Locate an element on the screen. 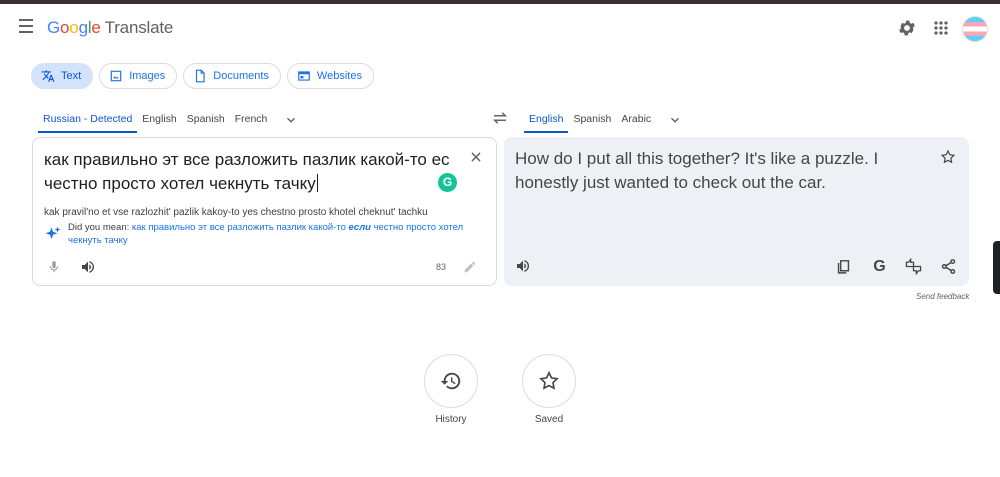 This screenshot has height=477, width=1000. target-language-bar: English Spanish Arabic is located at coordinates (603, 120).